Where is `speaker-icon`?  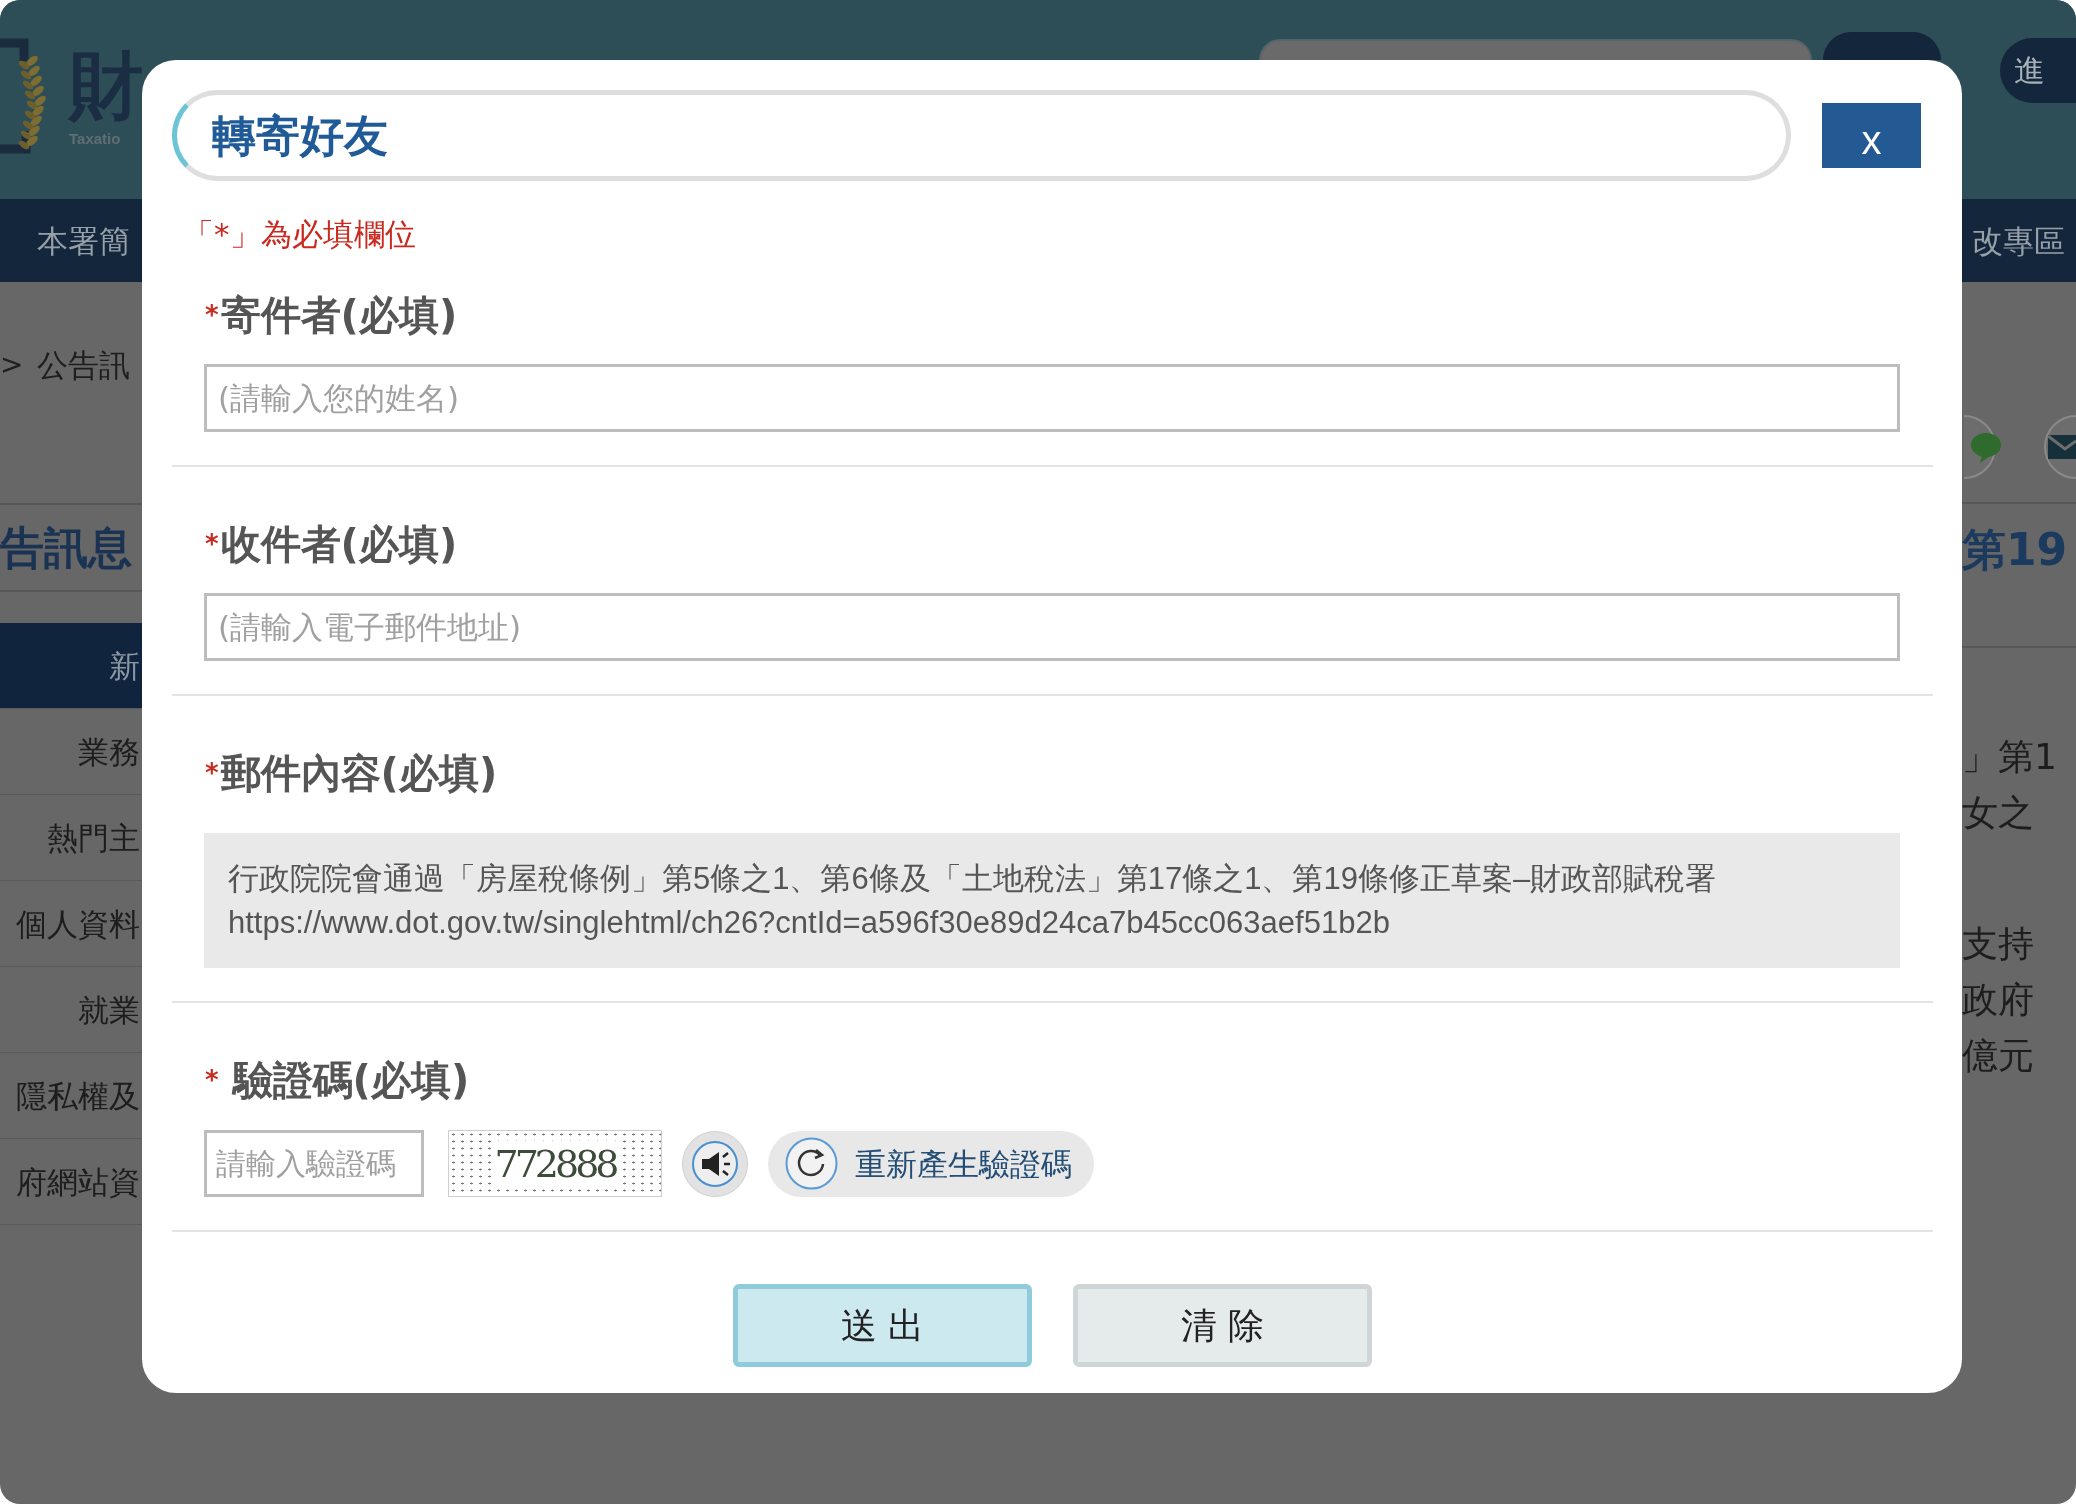 speaker-icon is located at coordinates (715, 1163).